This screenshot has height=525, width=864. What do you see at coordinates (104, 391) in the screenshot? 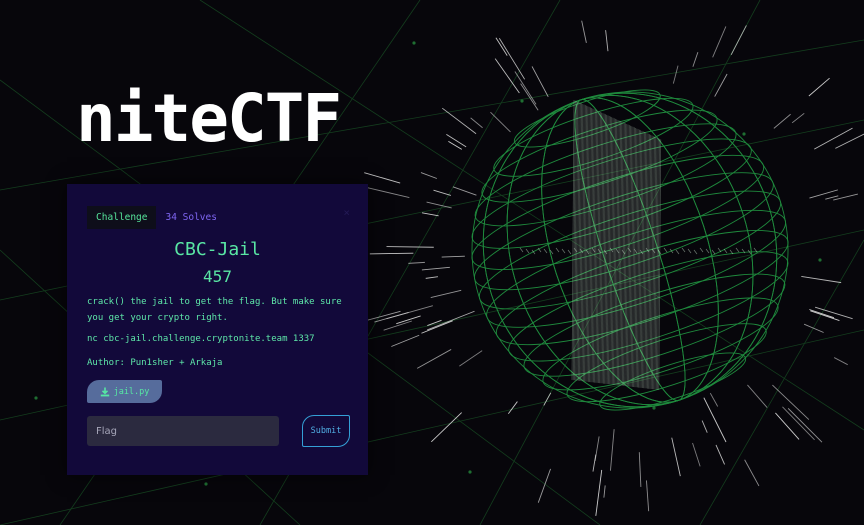
I see `download-icon` at bounding box center [104, 391].